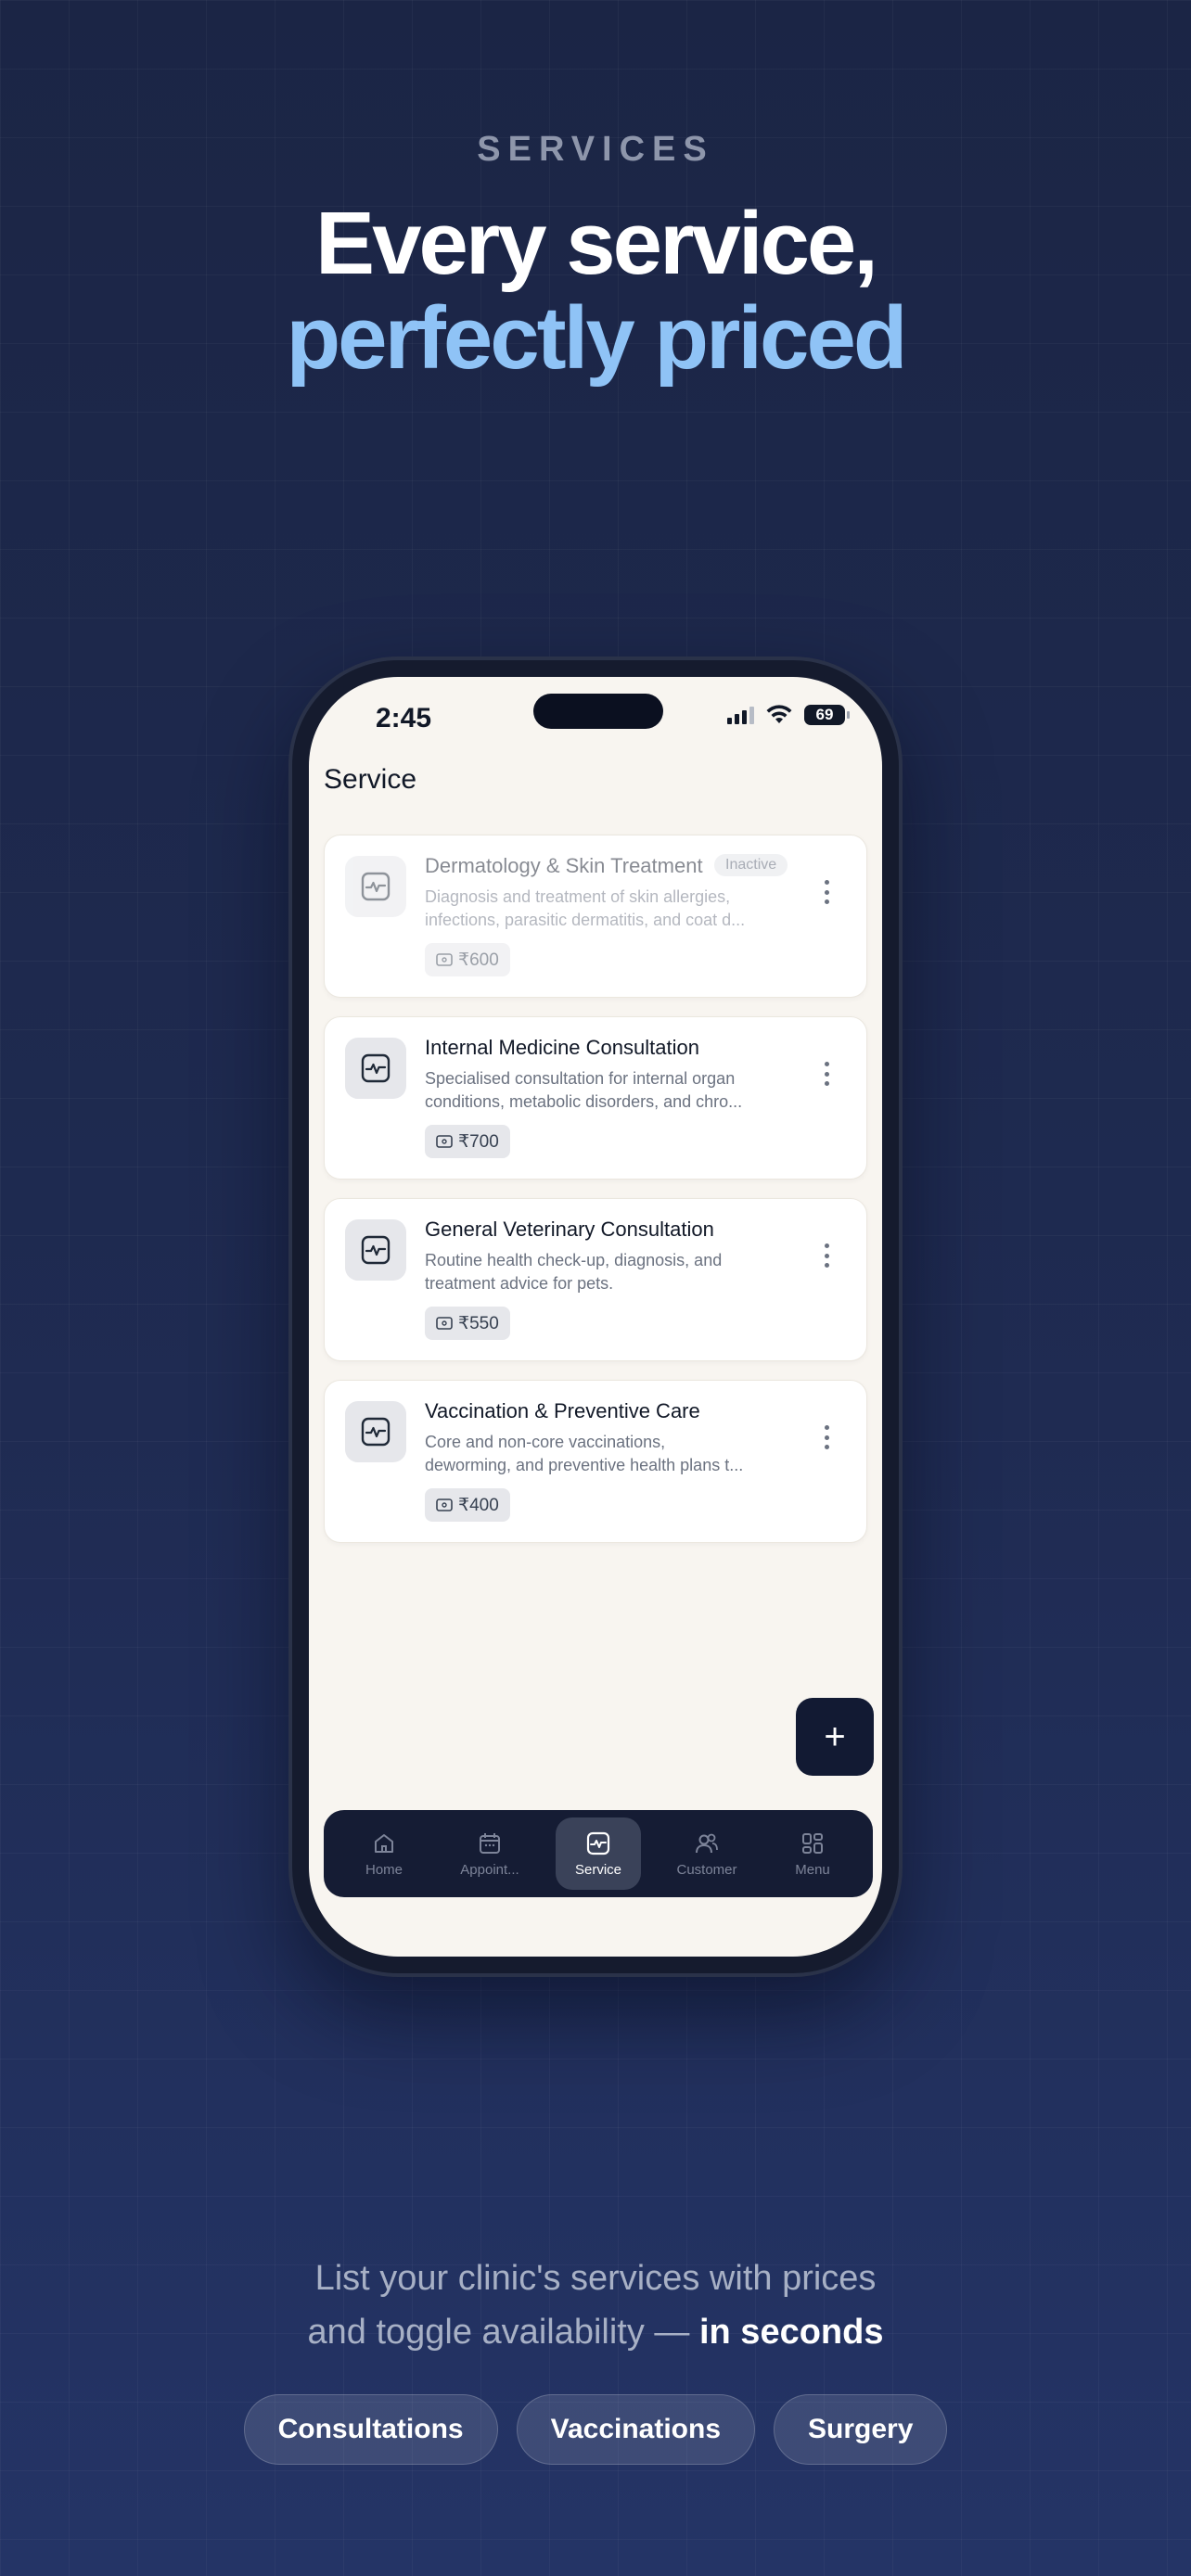  I want to click on subtitle-line-1: List your clinic's services with prices, so click(595, 2278).